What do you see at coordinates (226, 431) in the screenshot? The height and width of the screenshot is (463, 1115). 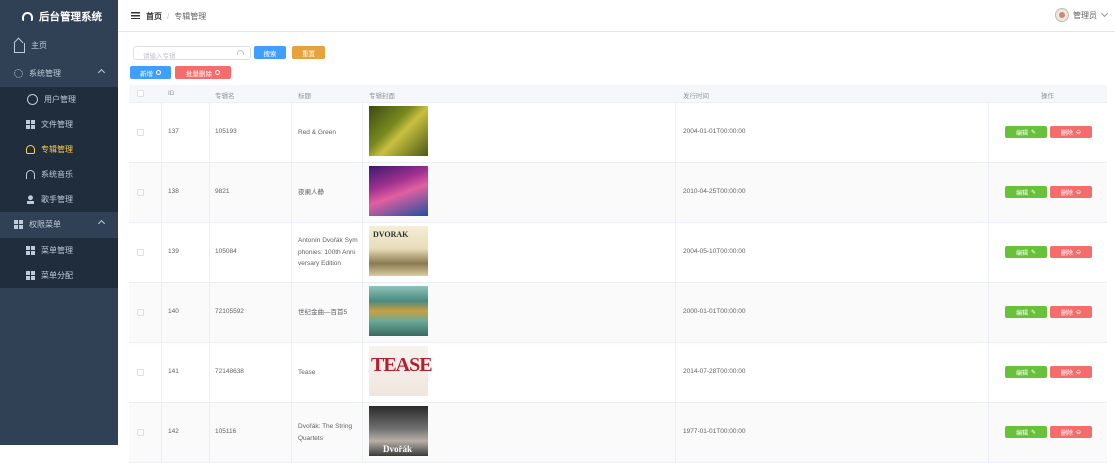 I see `cell-album-name: 105116` at bounding box center [226, 431].